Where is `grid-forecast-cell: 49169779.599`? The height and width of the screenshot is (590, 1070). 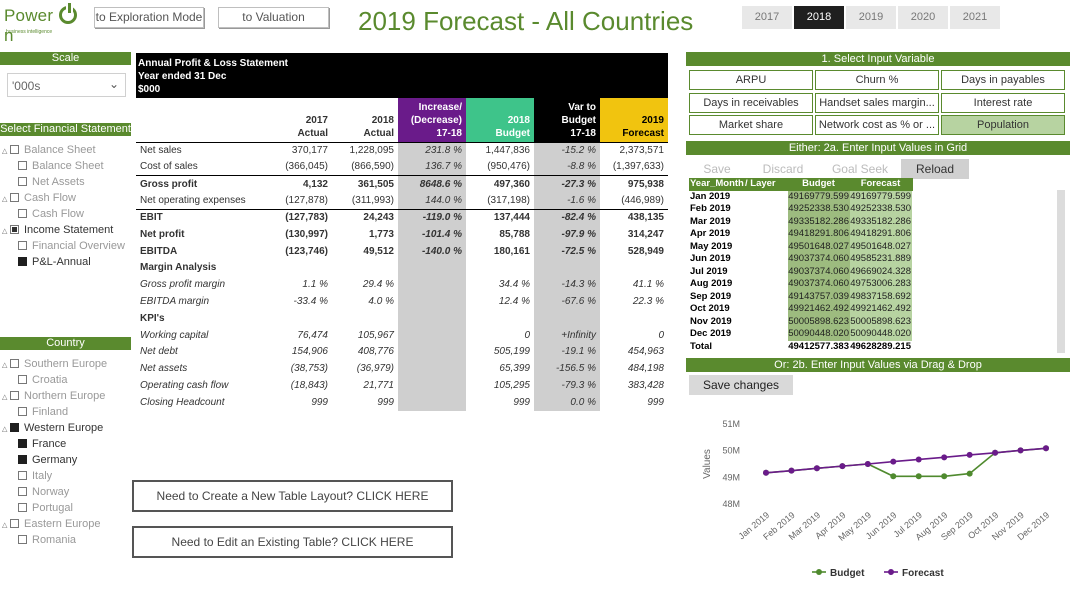
grid-forecast-cell: 49169779.599 is located at coordinates (881, 196).